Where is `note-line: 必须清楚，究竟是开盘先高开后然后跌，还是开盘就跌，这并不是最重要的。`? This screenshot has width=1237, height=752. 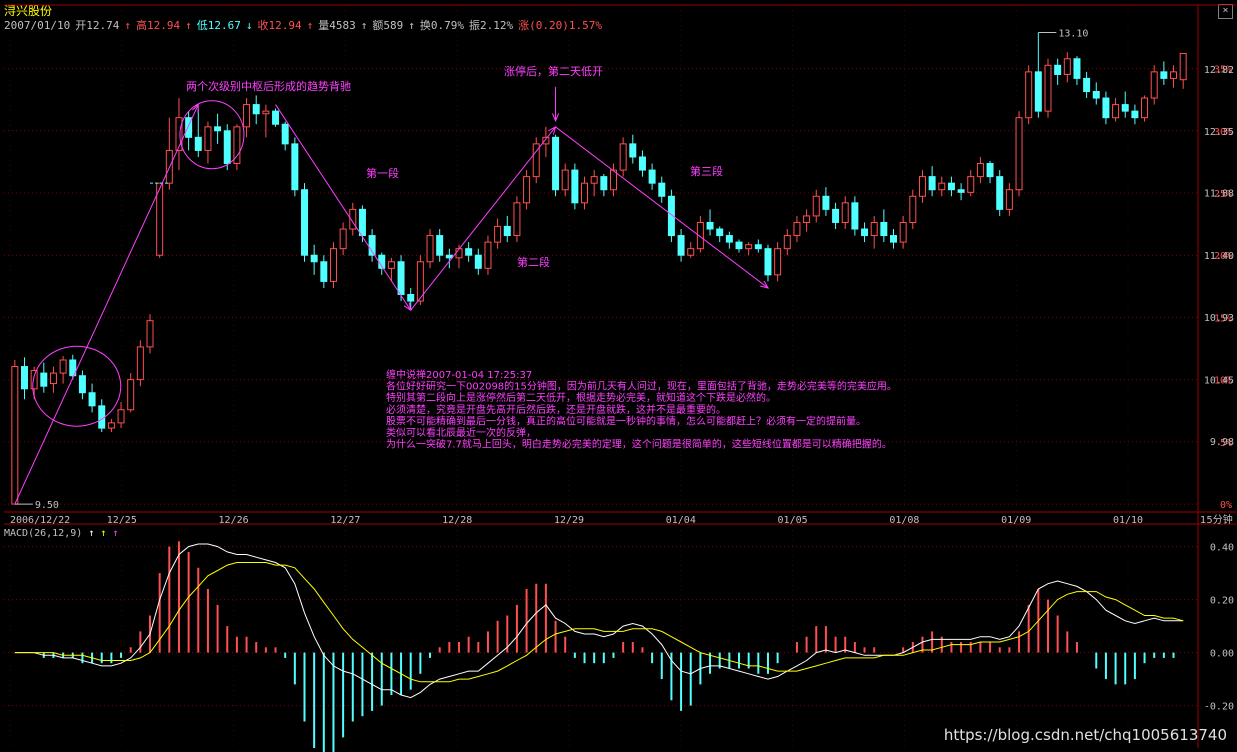 note-line: 必须清楚，究竟是开盘先高开后然后跌，还是开盘就跌，这并不是最重要的。 is located at coordinates (556, 409).